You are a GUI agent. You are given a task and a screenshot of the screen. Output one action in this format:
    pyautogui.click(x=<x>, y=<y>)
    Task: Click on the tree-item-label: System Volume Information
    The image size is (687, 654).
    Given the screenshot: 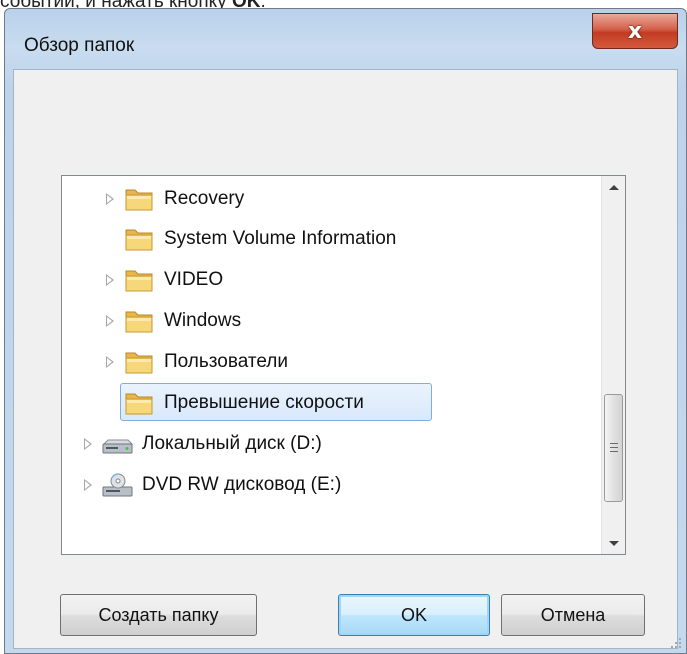 What is the action you would take?
    pyautogui.click(x=280, y=238)
    